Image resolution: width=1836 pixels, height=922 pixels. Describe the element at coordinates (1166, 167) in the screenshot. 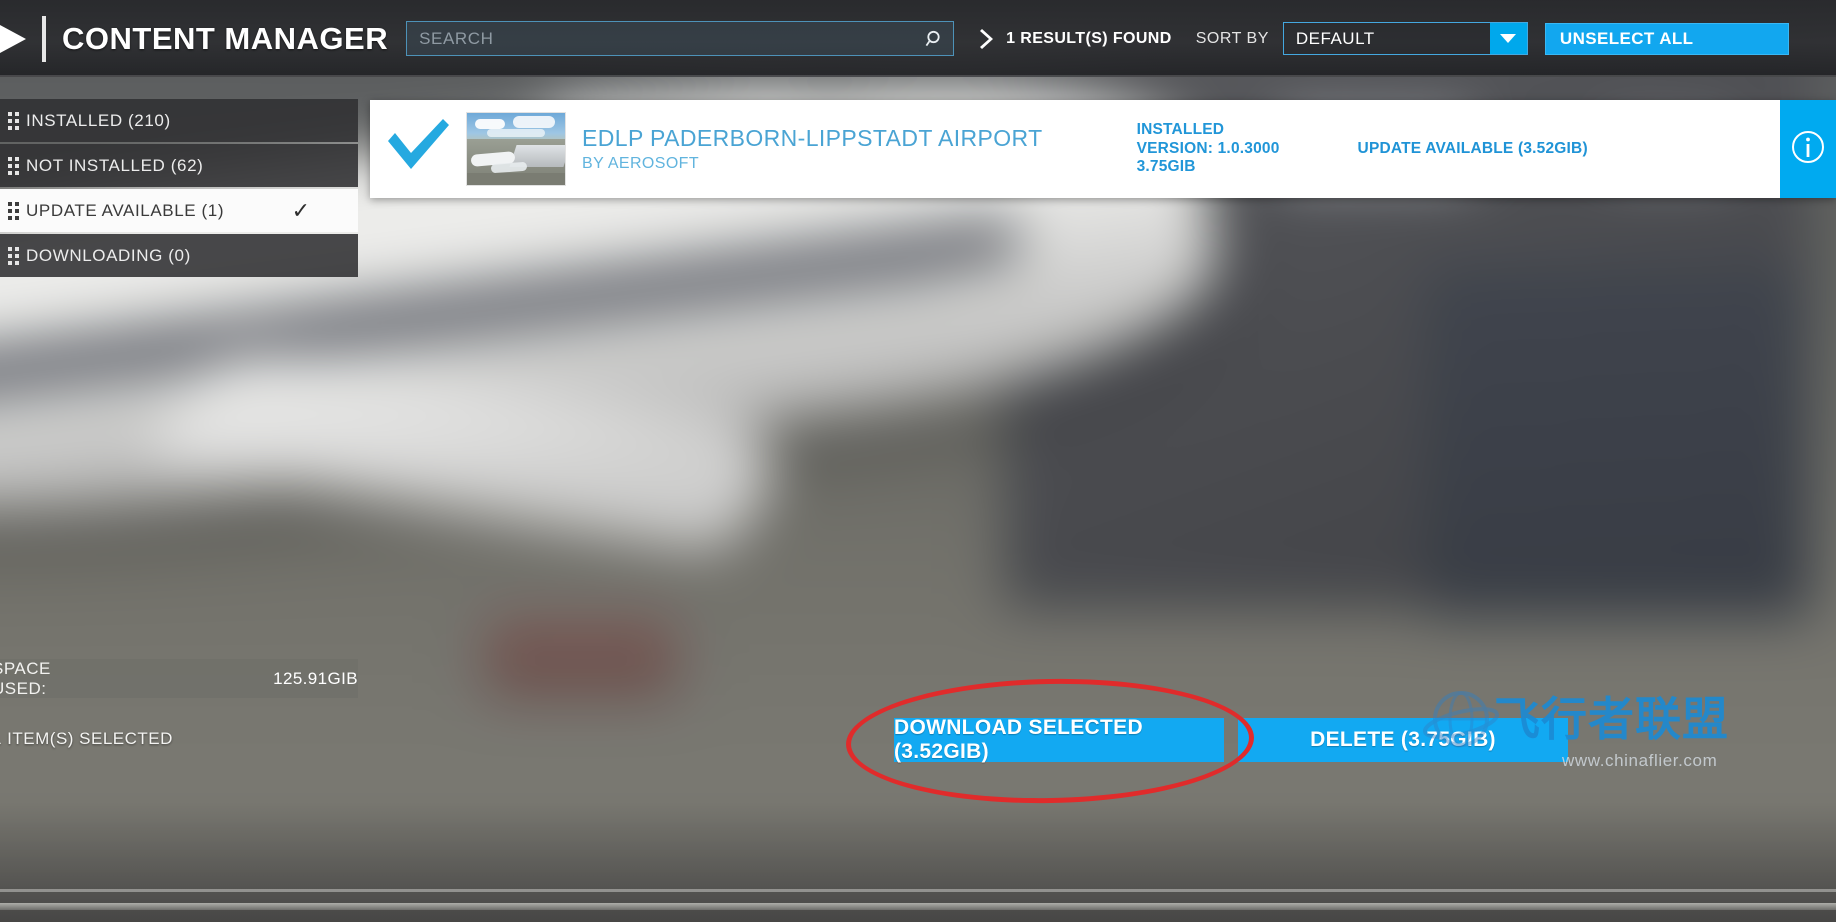

I see `item-size: 3.75GIB` at that location.